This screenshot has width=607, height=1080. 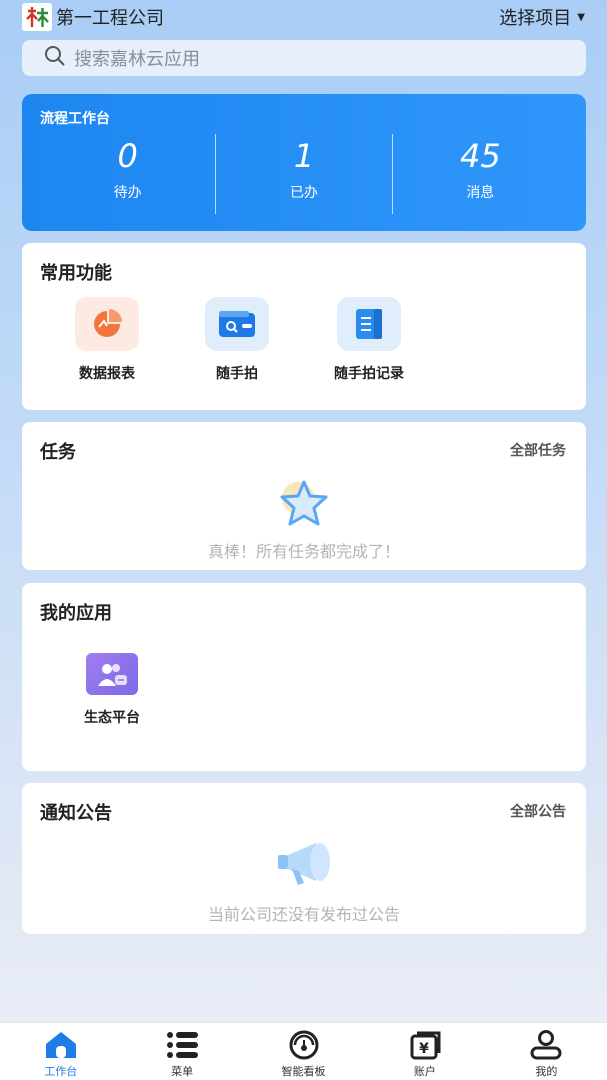 I want to click on tab-label: 我的, so click(x=546, y=1071).